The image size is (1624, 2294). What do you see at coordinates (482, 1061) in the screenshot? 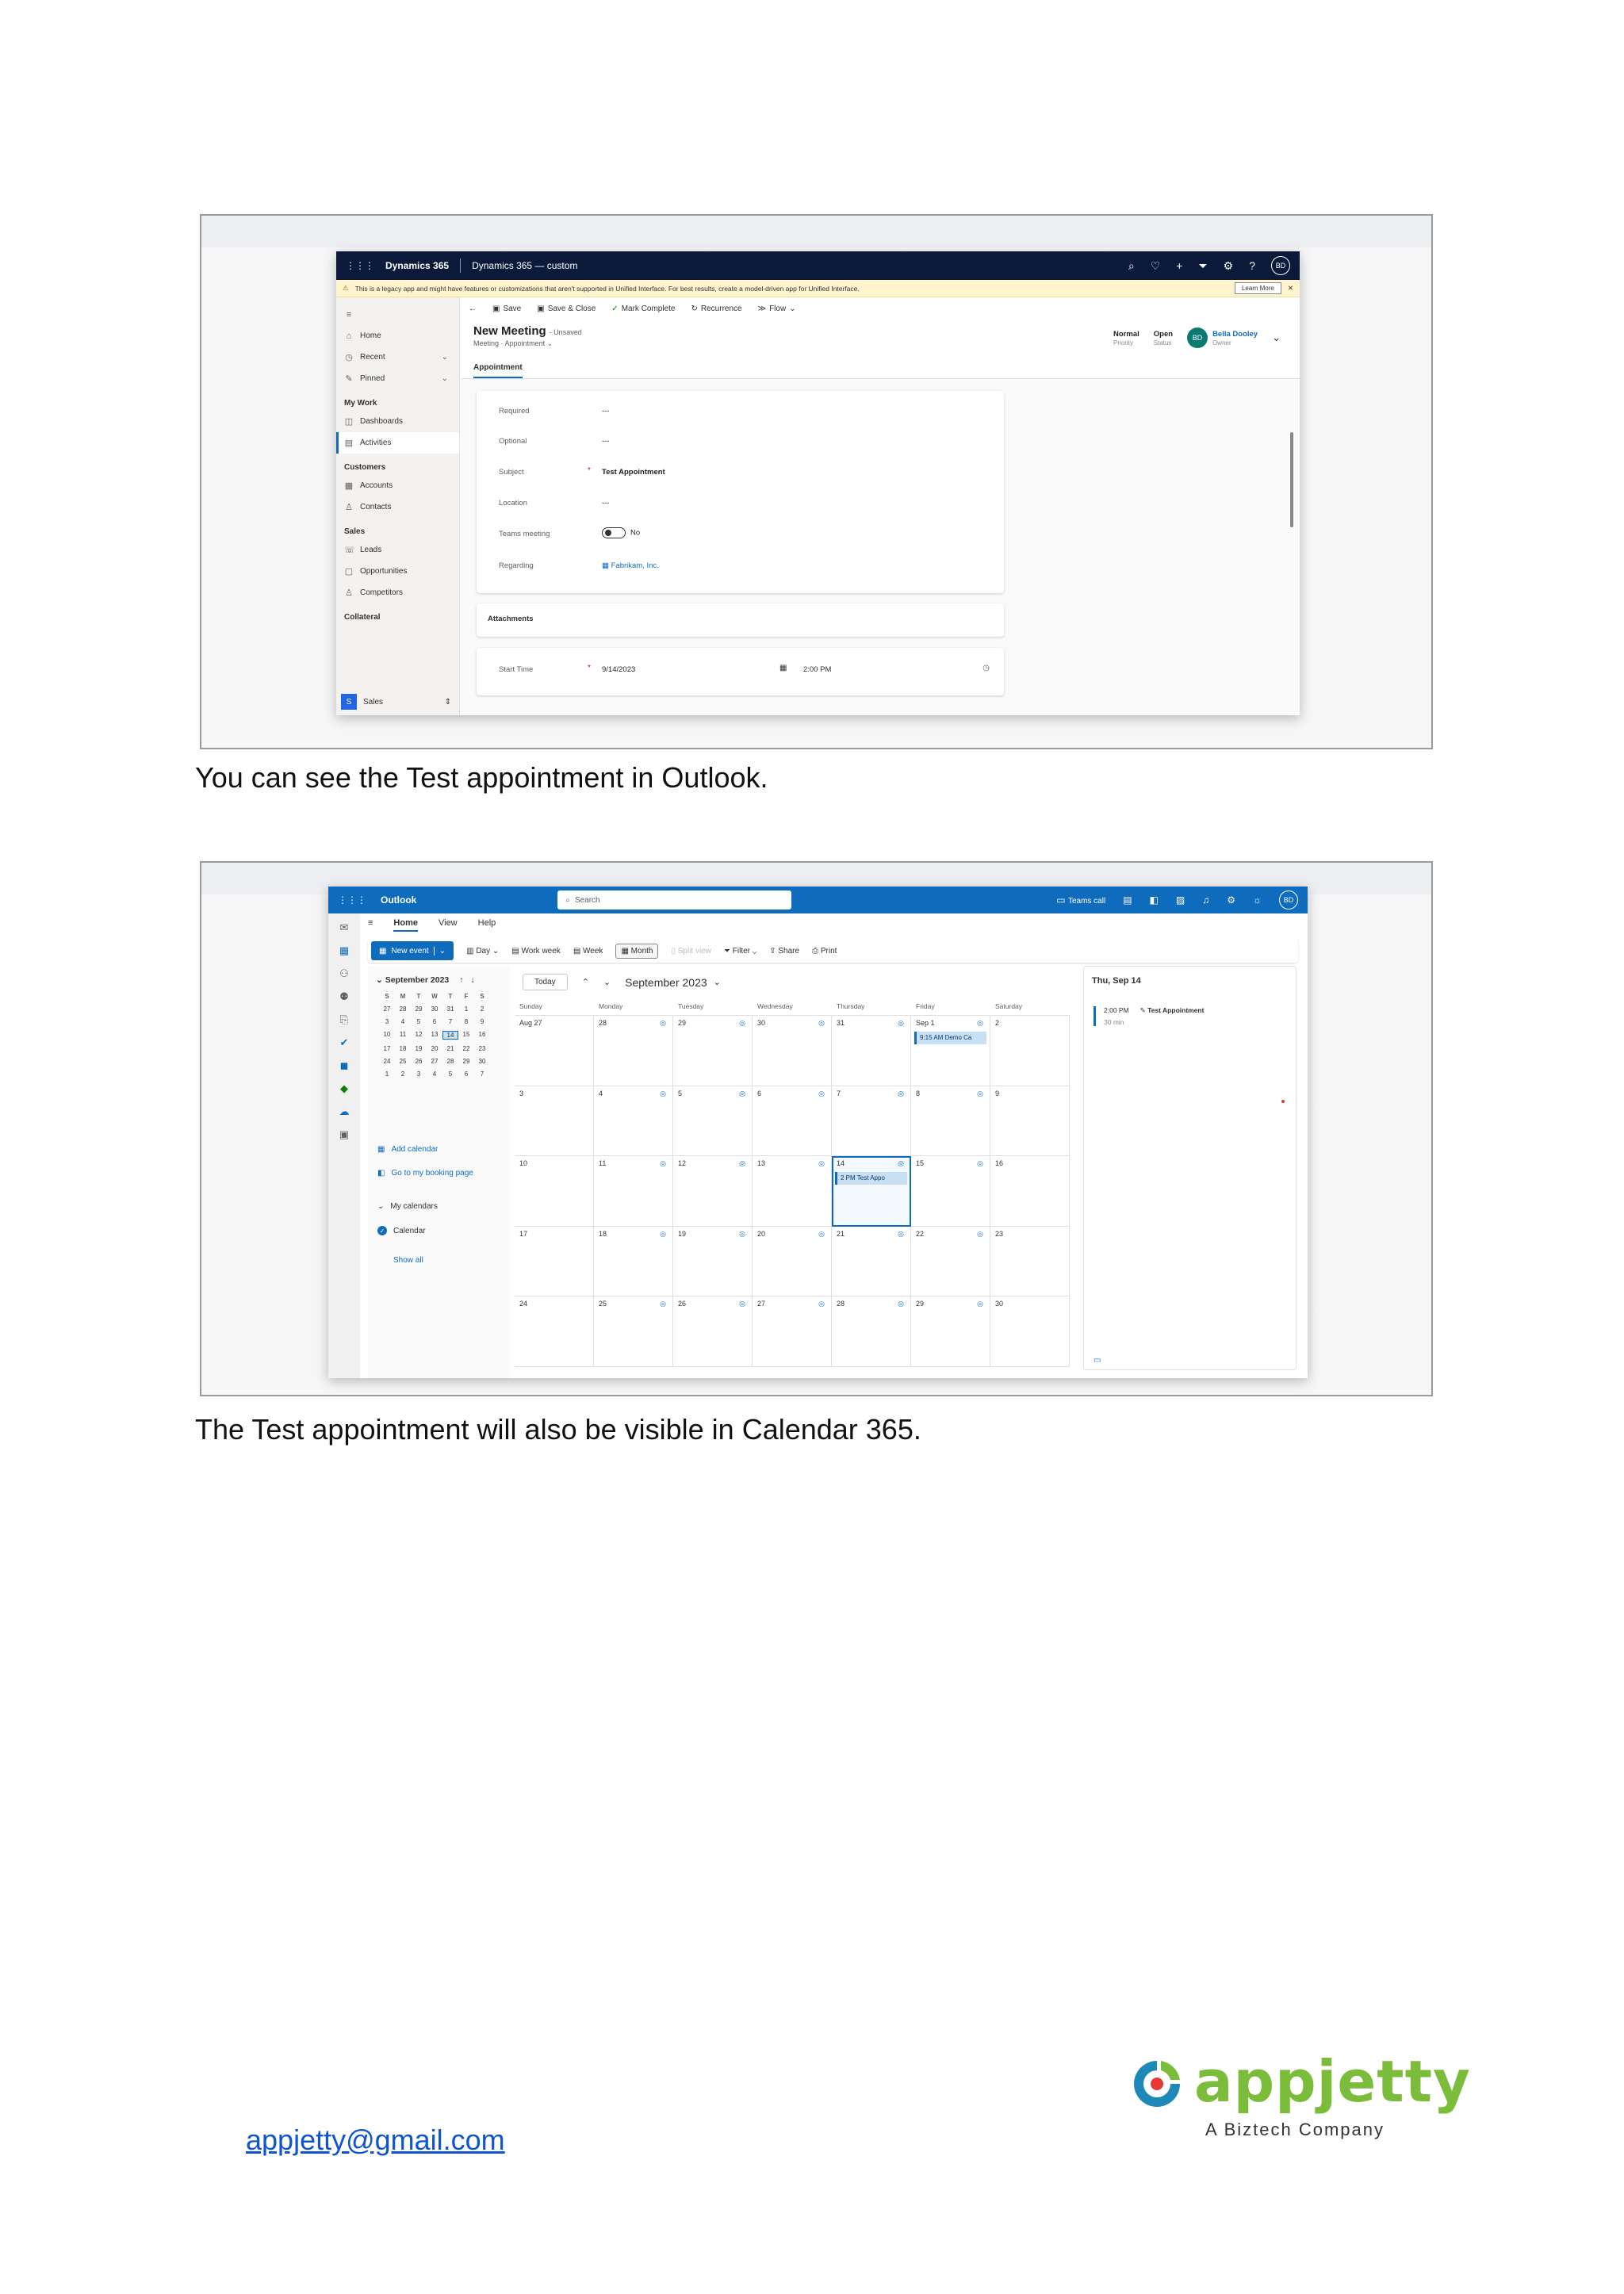
I see `mini-day: 30` at bounding box center [482, 1061].